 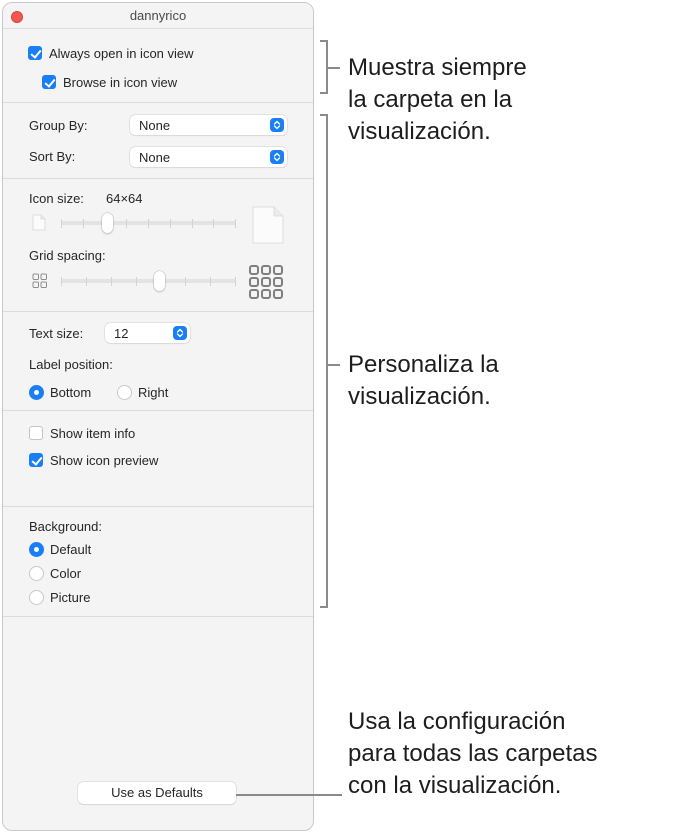 What do you see at coordinates (147, 333) in the screenshot?
I see `text-size-select: 12` at bounding box center [147, 333].